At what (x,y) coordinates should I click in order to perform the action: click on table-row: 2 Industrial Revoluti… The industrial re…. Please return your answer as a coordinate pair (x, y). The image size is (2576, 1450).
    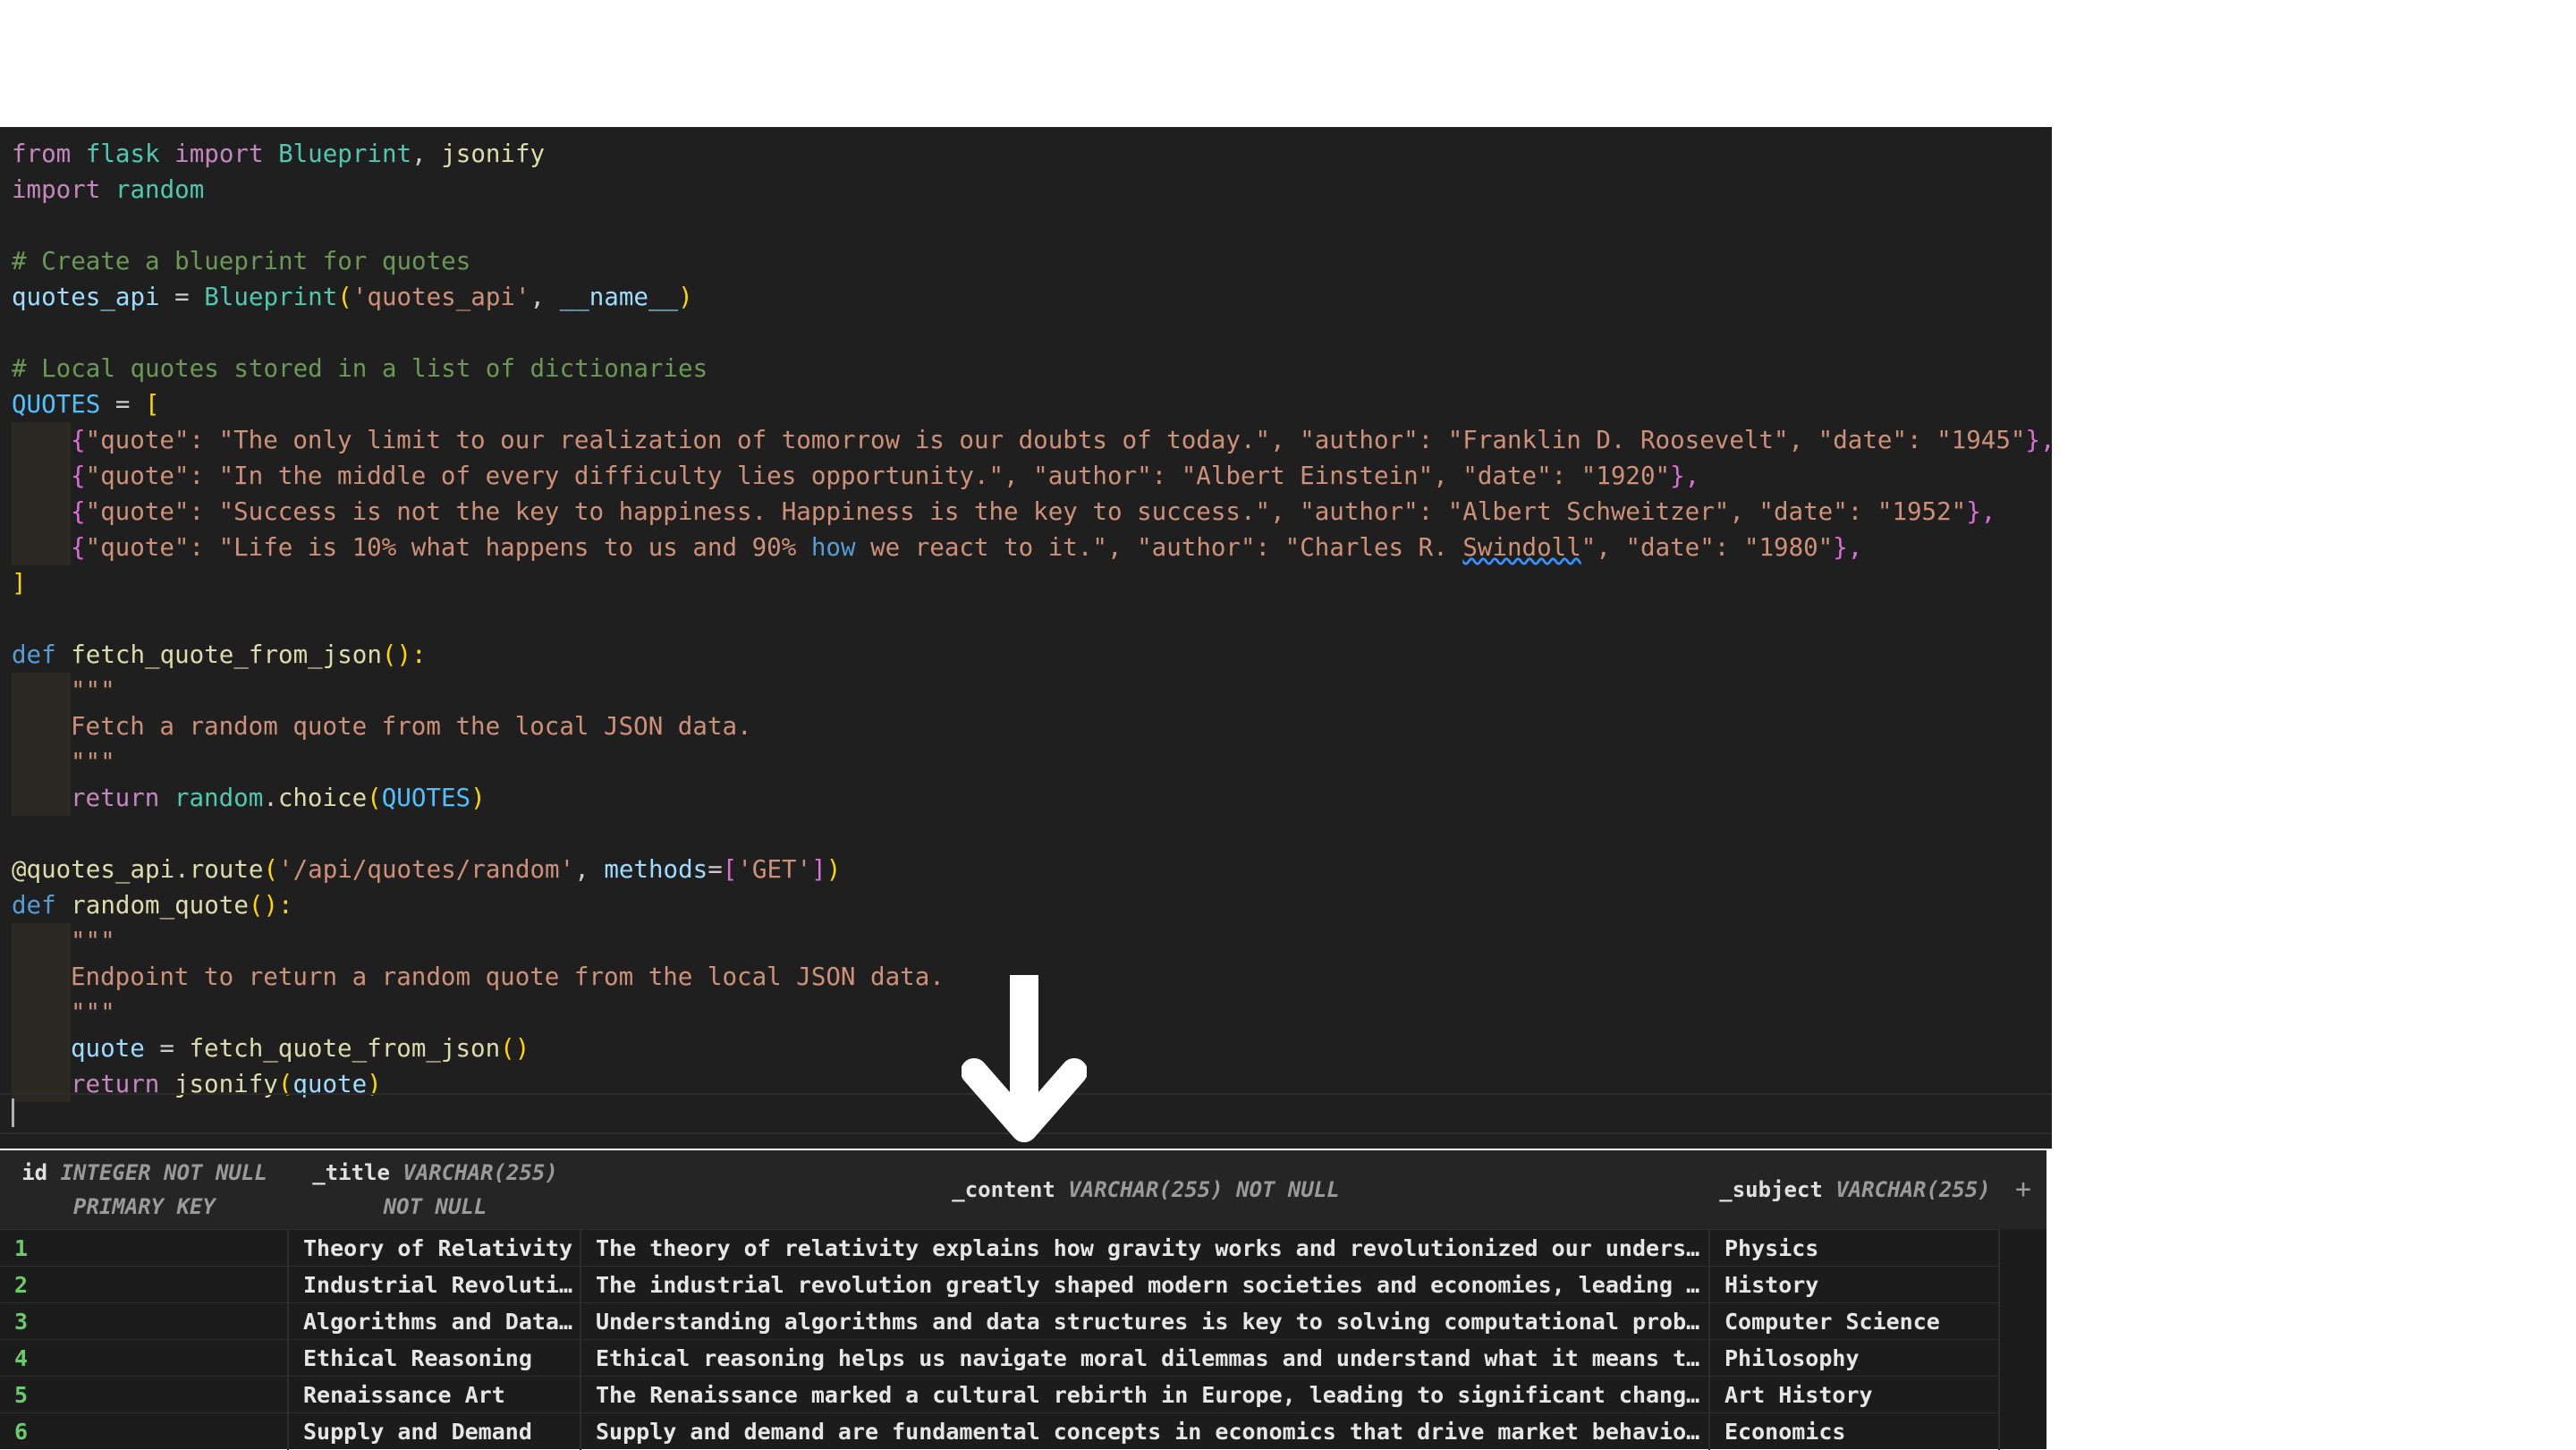
    Looking at the image, I should click on (1000, 1284).